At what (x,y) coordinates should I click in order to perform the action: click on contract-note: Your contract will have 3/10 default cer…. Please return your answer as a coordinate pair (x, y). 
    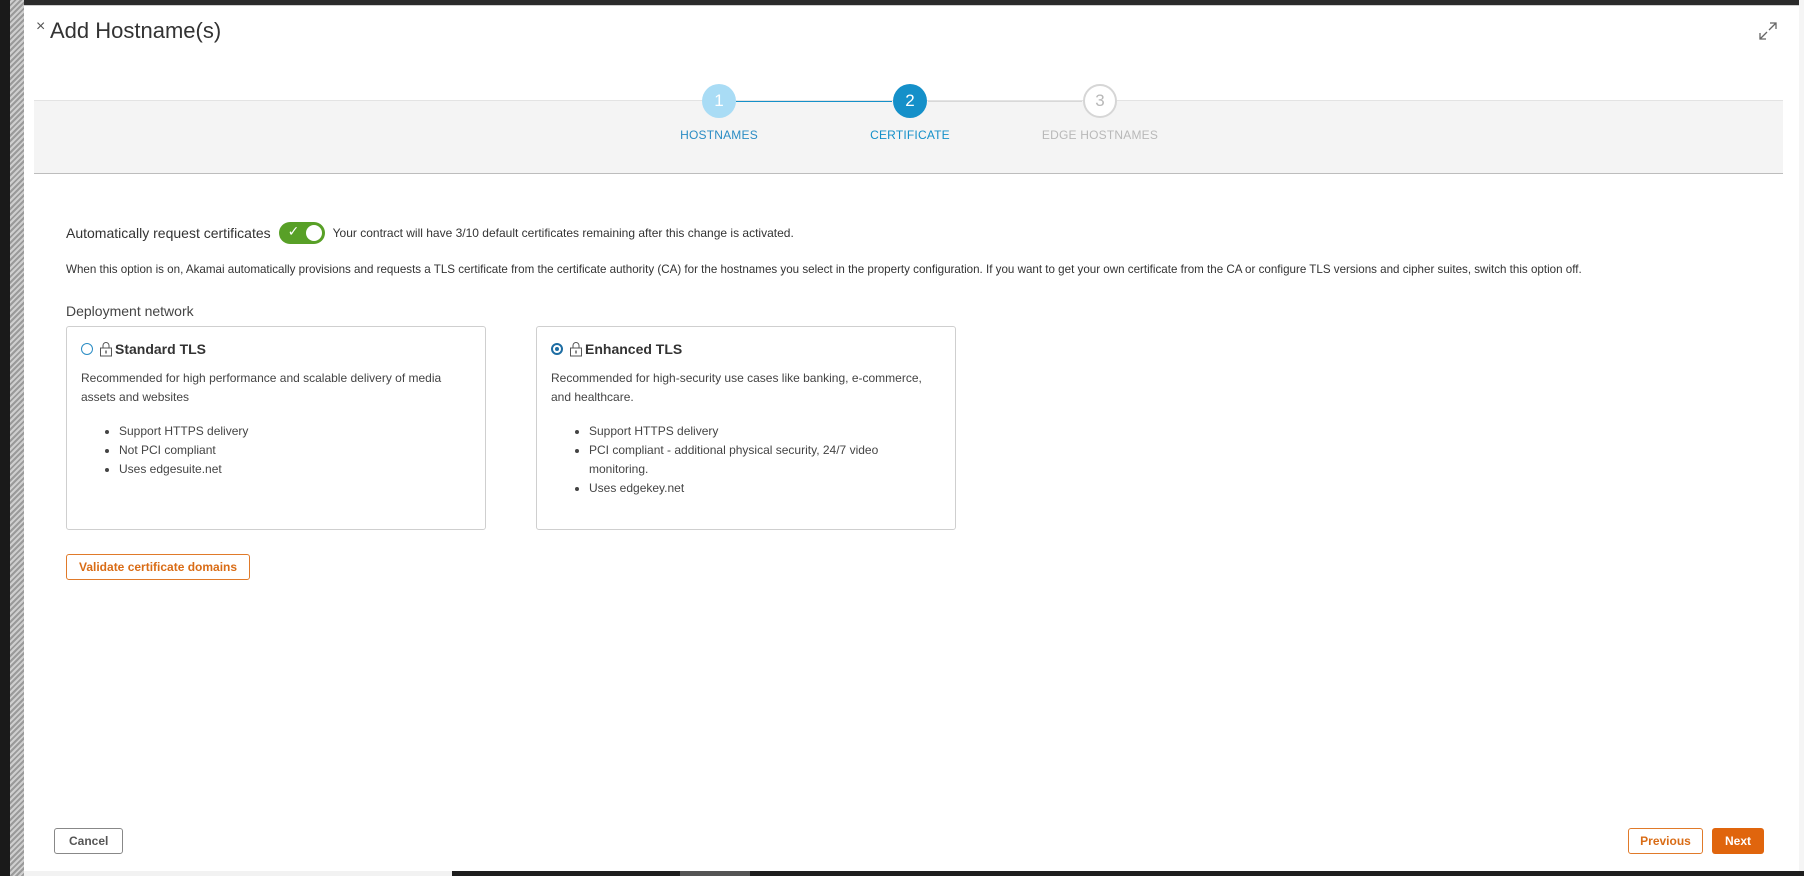
    Looking at the image, I should click on (563, 233).